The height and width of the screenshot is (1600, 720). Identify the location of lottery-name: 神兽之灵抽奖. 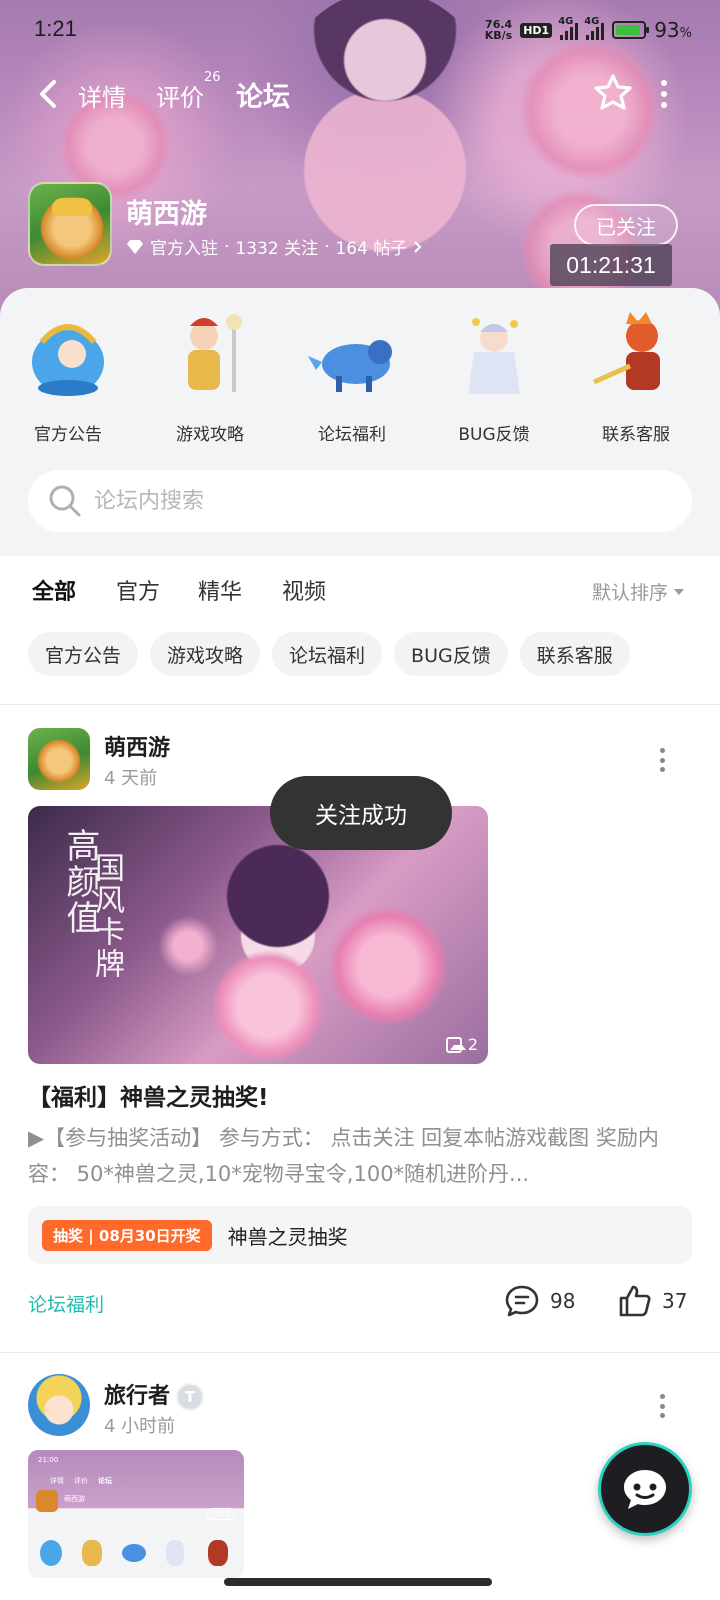
(287, 1236).